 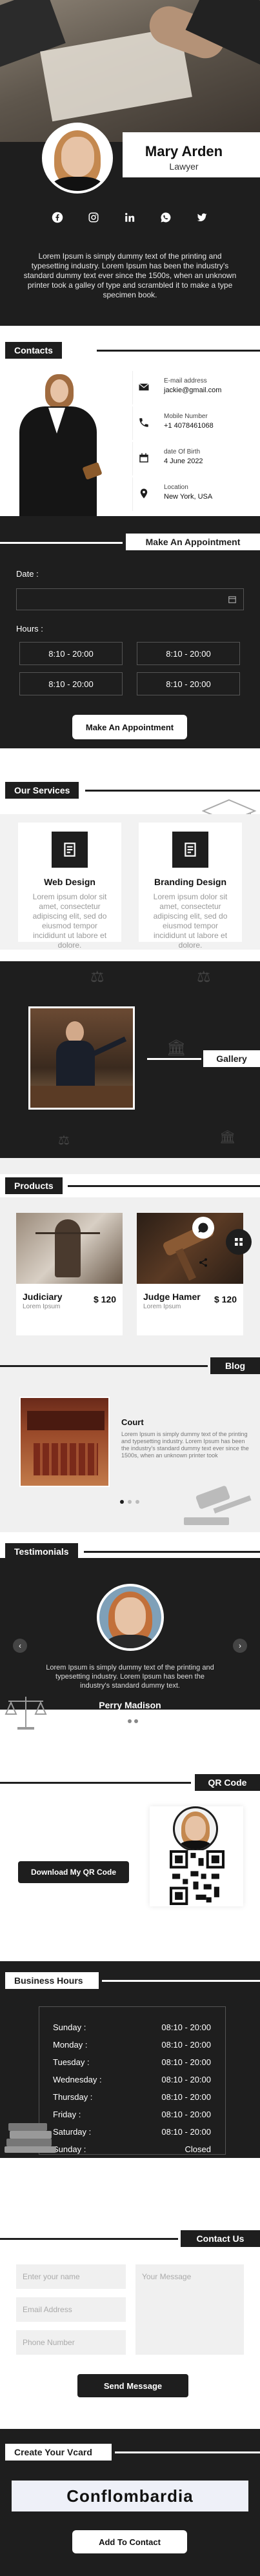 What do you see at coordinates (57, 217) in the screenshot?
I see `facebook-icon` at bounding box center [57, 217].